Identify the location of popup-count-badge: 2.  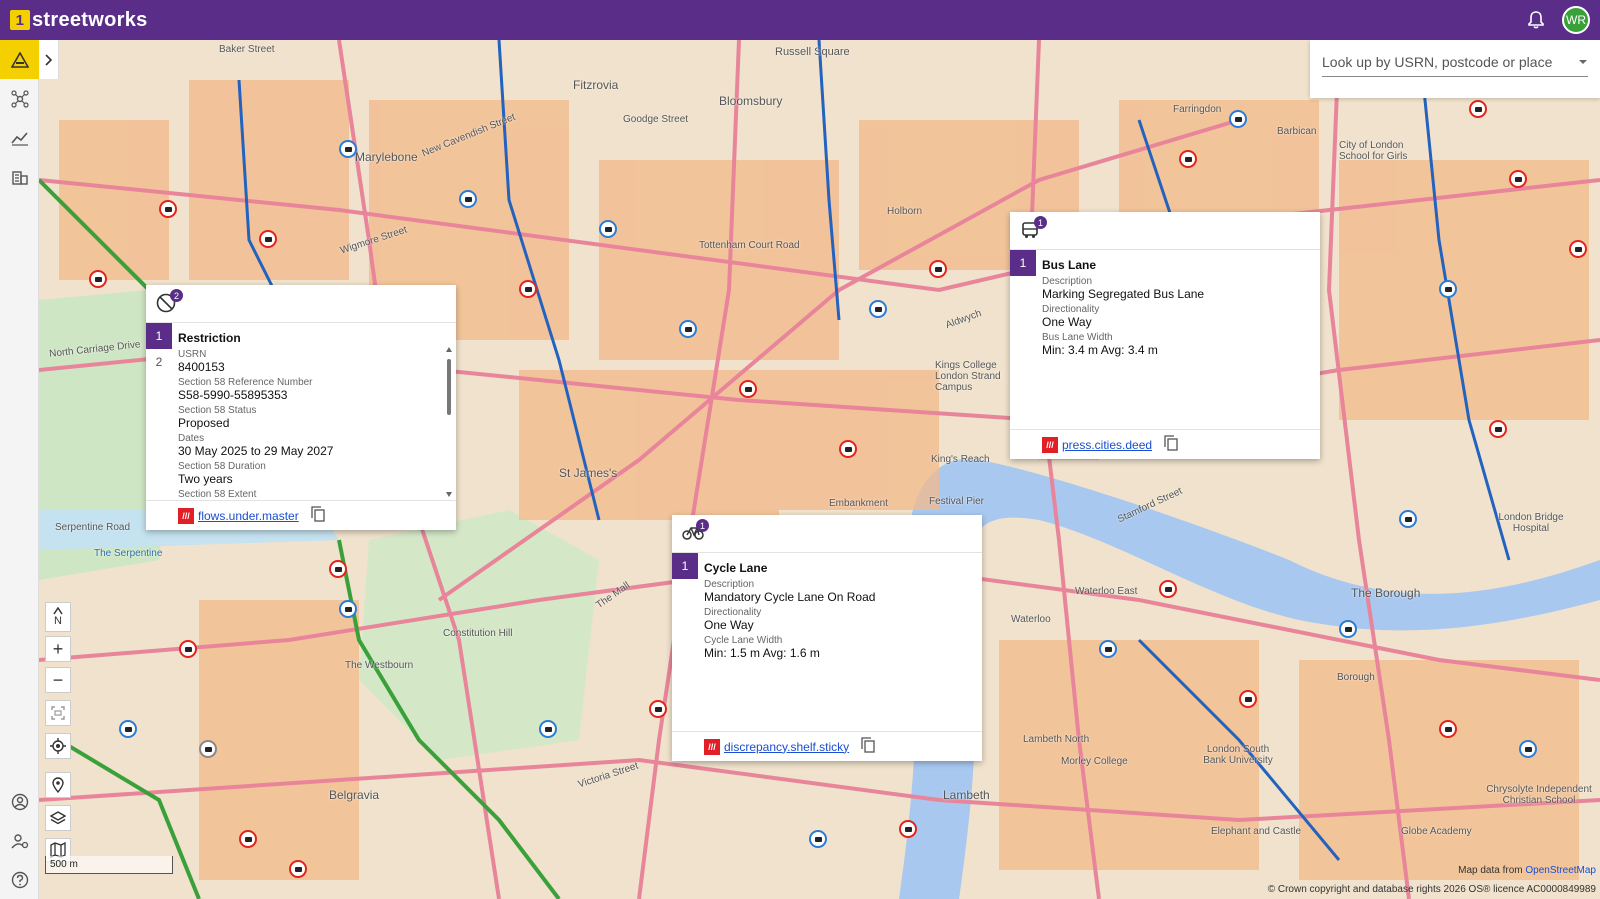
(176, 295).